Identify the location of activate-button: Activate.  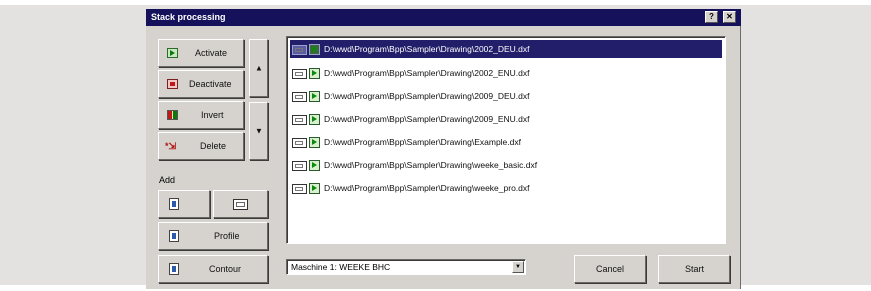
(201, 53).